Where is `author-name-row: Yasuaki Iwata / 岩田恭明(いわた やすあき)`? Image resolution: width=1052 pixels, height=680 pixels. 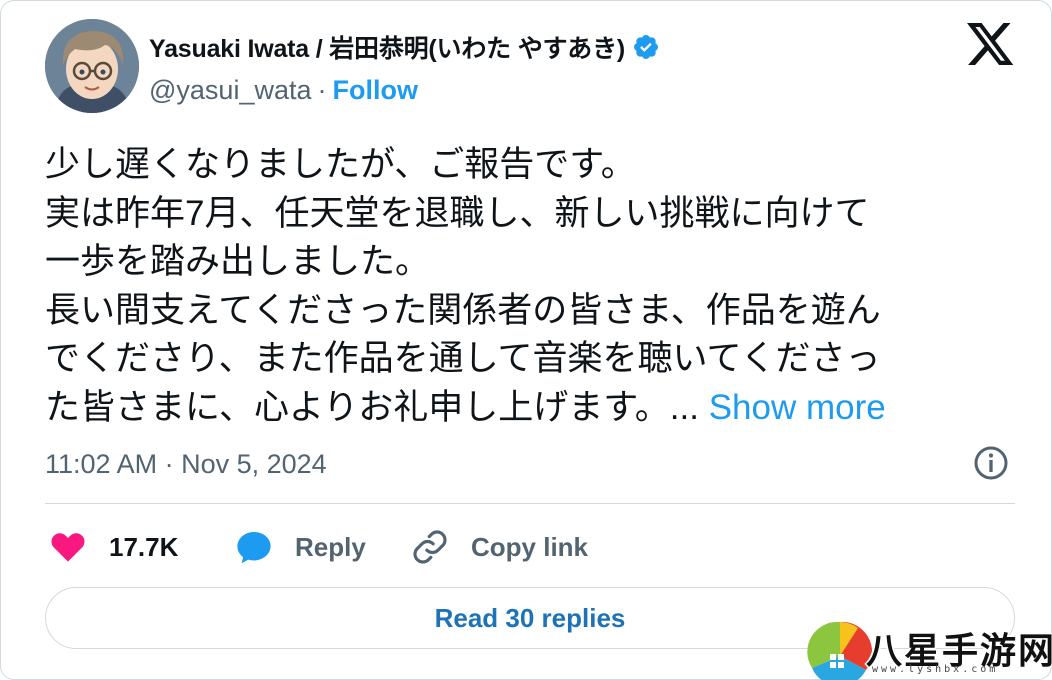 author-name-row: Yasuaki Iwata / 岩田恭明(いわた やすあき) is located at coordinates (404, 47).